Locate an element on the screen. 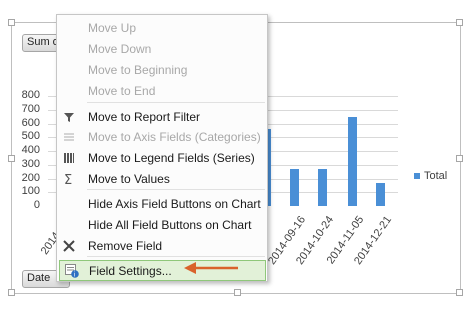 This screenshot has height=312, width=474. menu-item-label: Move to Values is located at coordinates (129, 178).